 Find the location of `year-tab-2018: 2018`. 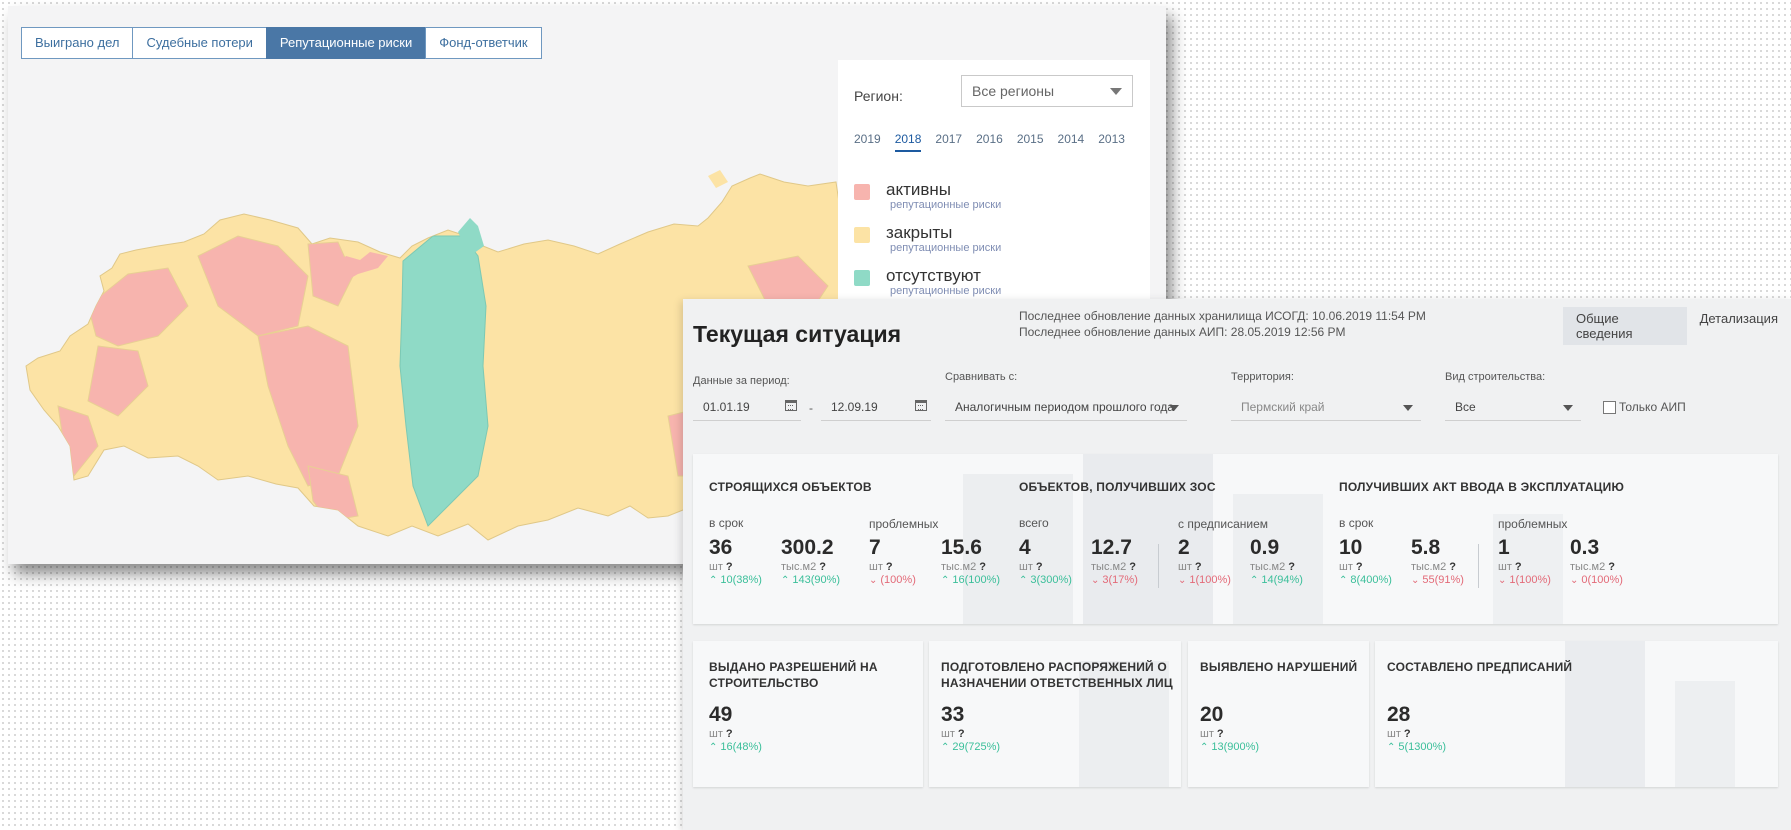

year-tab-2018: 2018 is located at coordinates (908, 142).